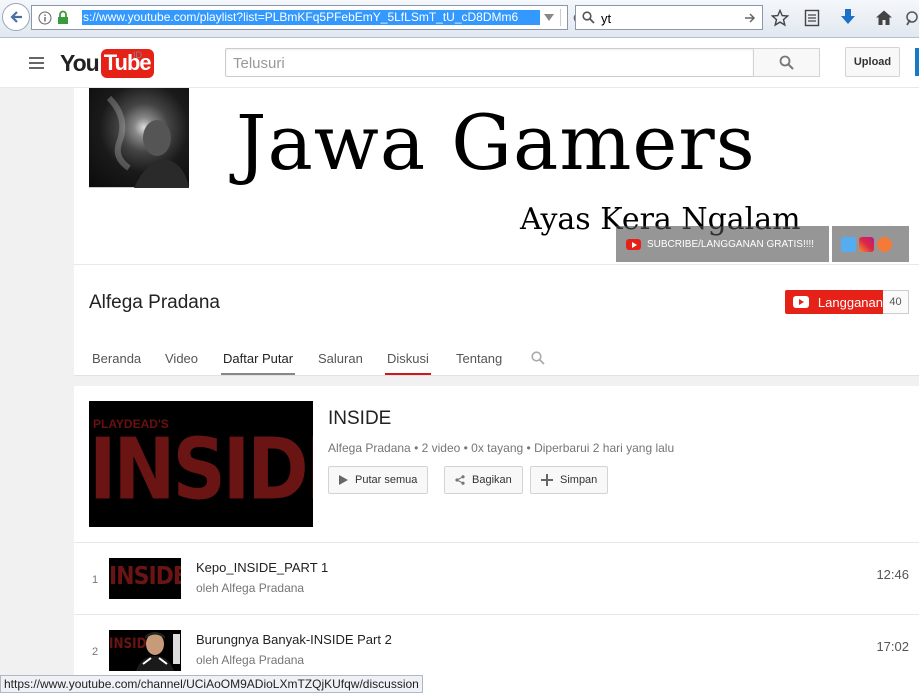 This screenshot has height=693, width=919. Describe the element at coordinates (340, 358) in the screenshot. I see `tab-saluran: Saluran` at that location.